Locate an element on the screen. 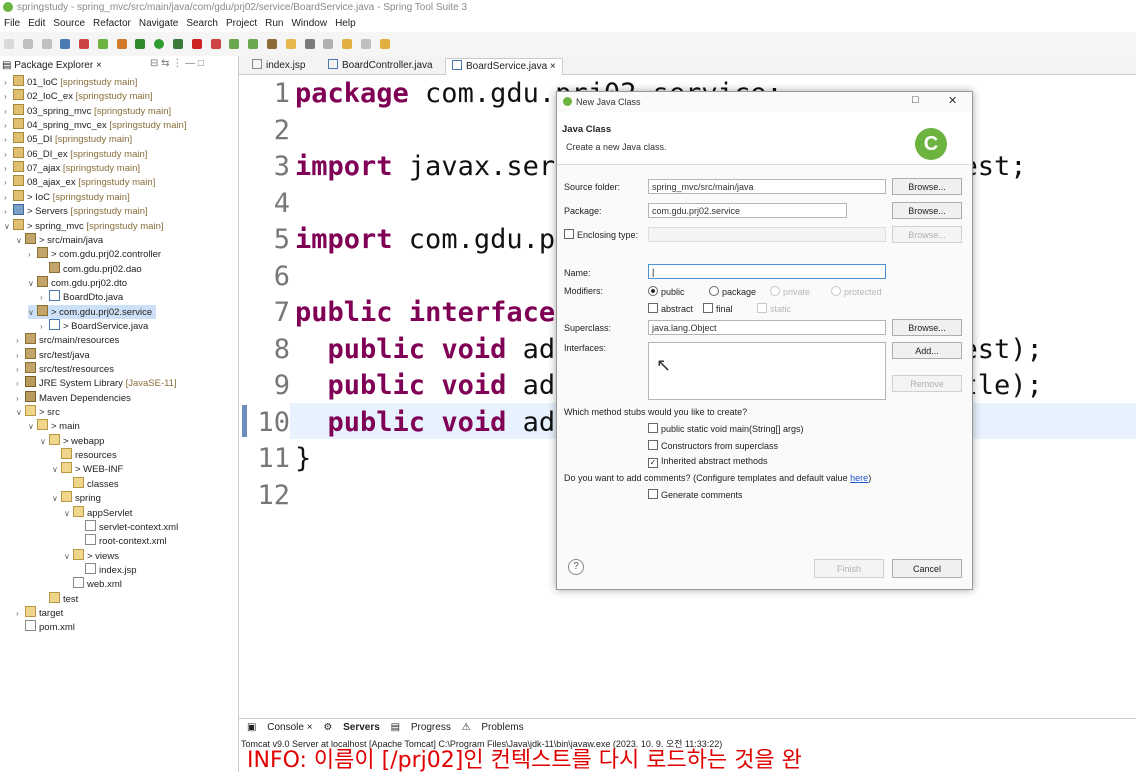  tree-item: › src/test/resources is located at coordinates (65, 369).